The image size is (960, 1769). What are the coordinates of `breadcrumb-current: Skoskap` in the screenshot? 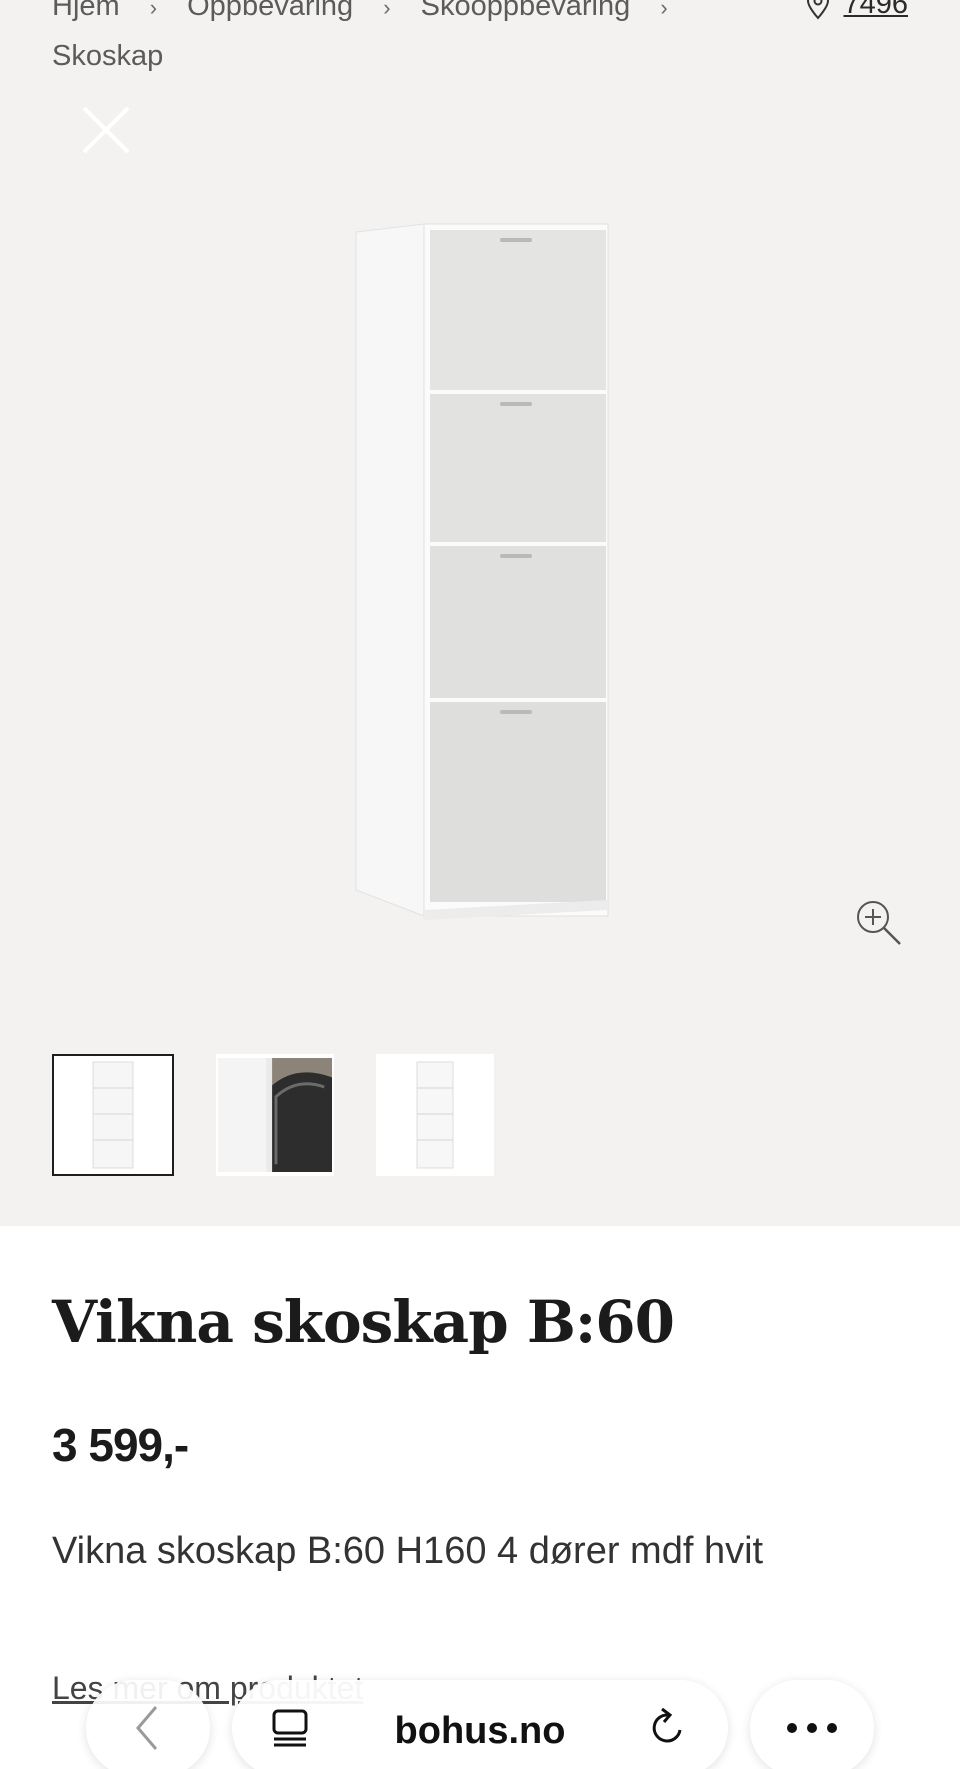 It's located at (108, 56).